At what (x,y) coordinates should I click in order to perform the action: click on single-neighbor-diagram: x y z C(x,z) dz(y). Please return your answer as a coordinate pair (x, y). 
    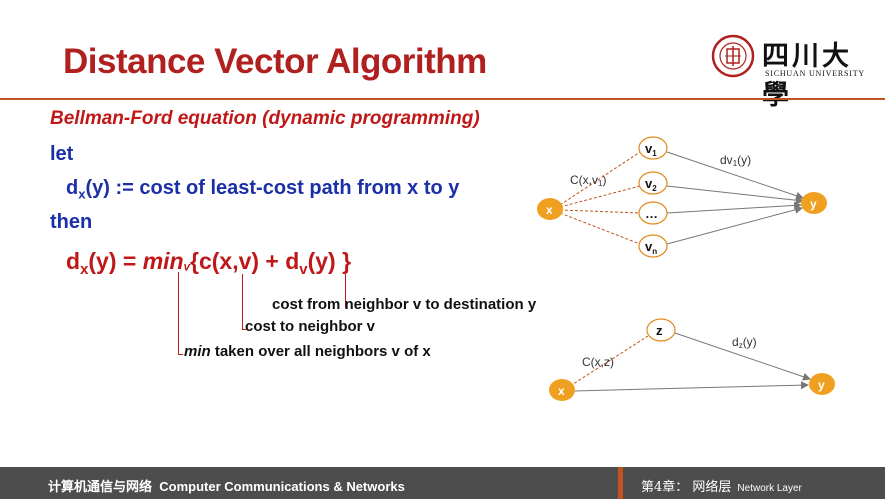
    Looking at the image, I should click on (692, 359).